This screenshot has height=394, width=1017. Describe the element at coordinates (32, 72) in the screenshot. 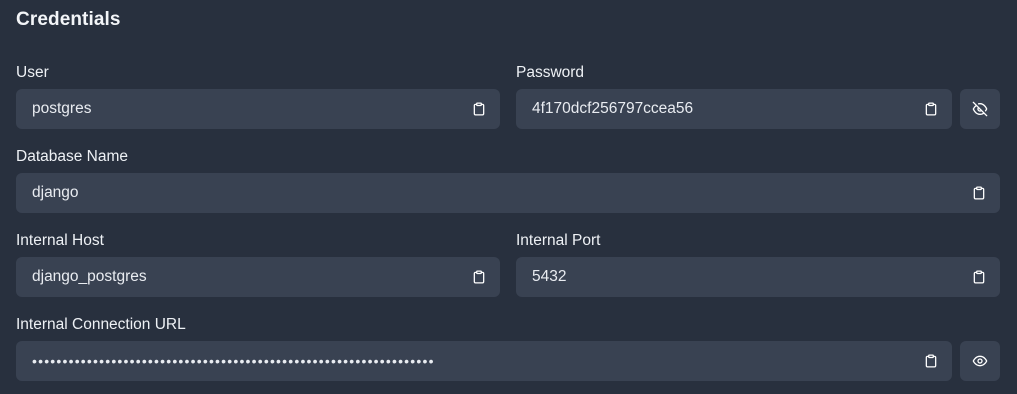

I see `user-label: User` at that location.